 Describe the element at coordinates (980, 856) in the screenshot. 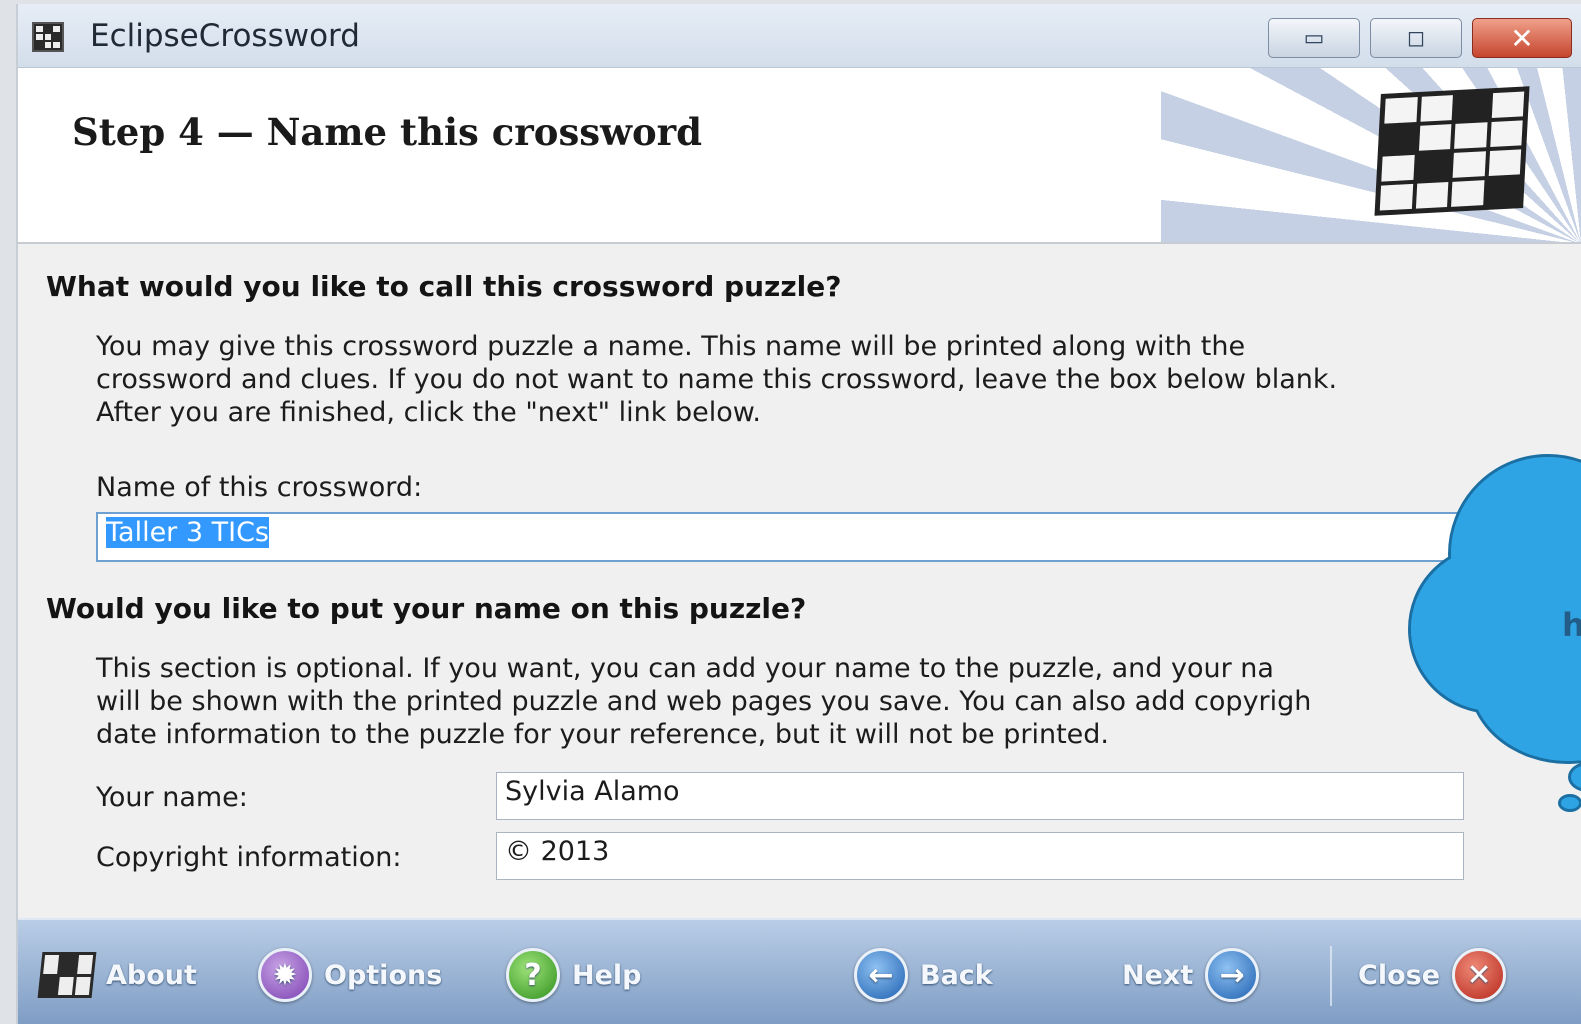

I see `copyright-input: © 2013` at that location.